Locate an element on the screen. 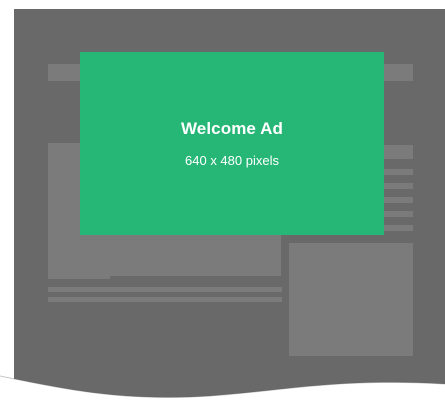 Image resolution: width=445 pixels, height=402 pixels. side-image-placeholder is located at coordinates (351, 299).